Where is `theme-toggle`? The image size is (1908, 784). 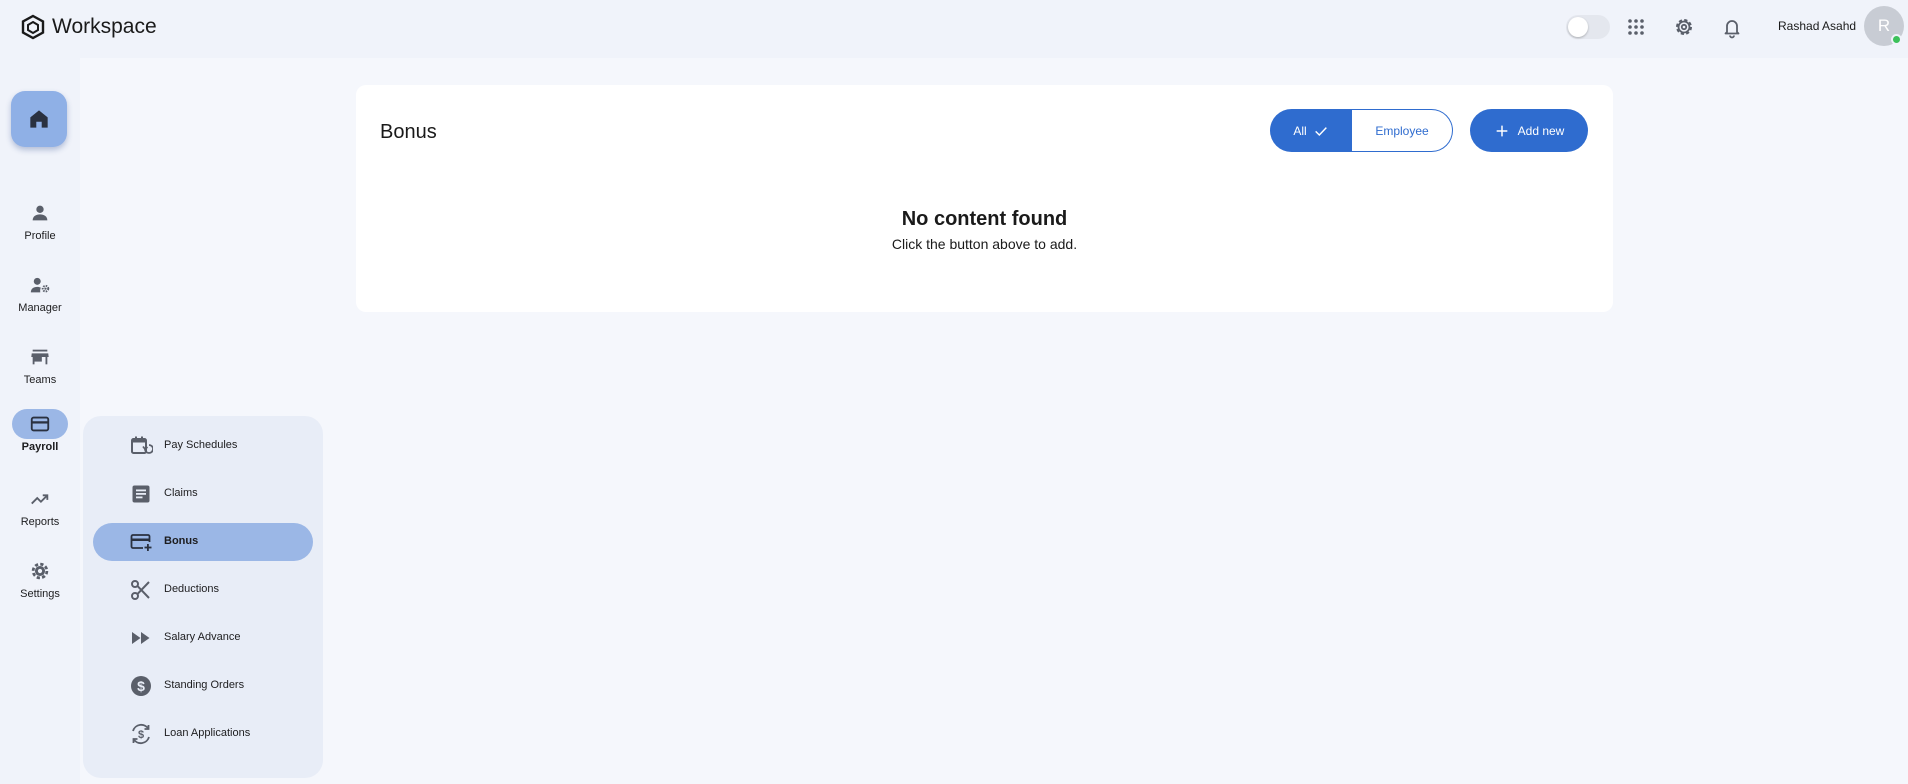 theme-toggle is located at coordinates (1588, 27).